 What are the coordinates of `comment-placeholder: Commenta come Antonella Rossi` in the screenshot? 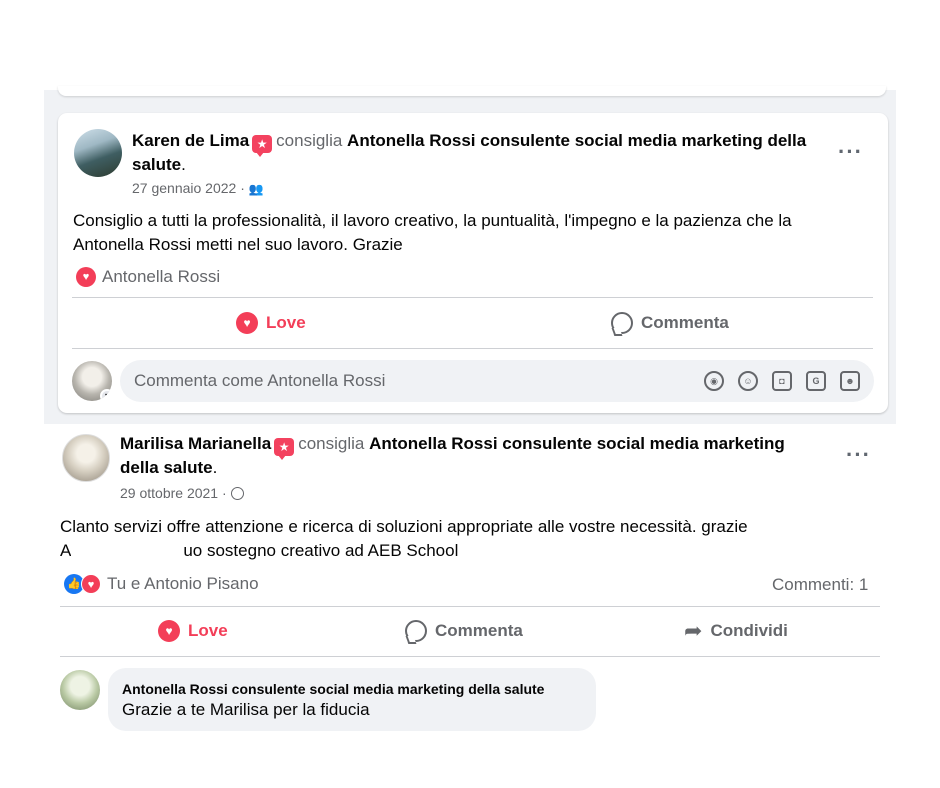 It's located at (260, 380).